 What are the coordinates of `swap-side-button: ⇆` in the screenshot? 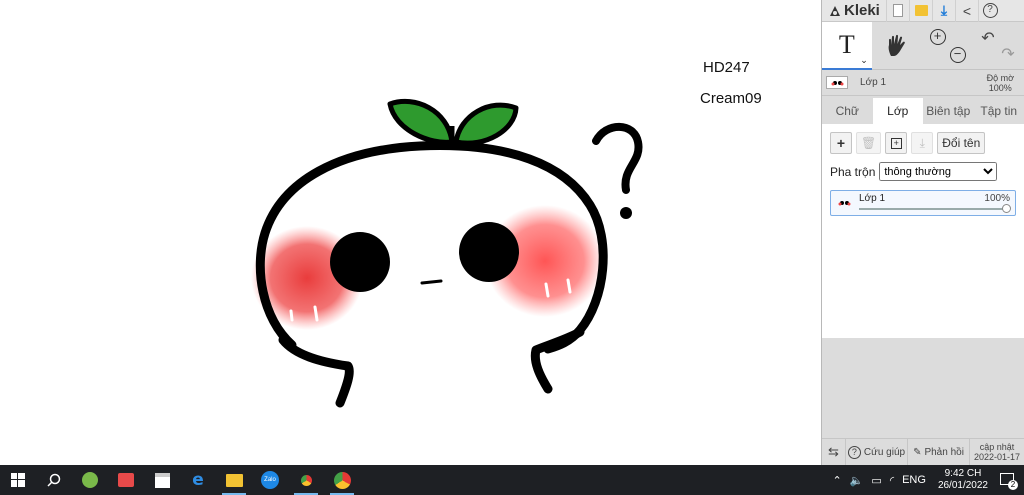 It's located at (834, 452).